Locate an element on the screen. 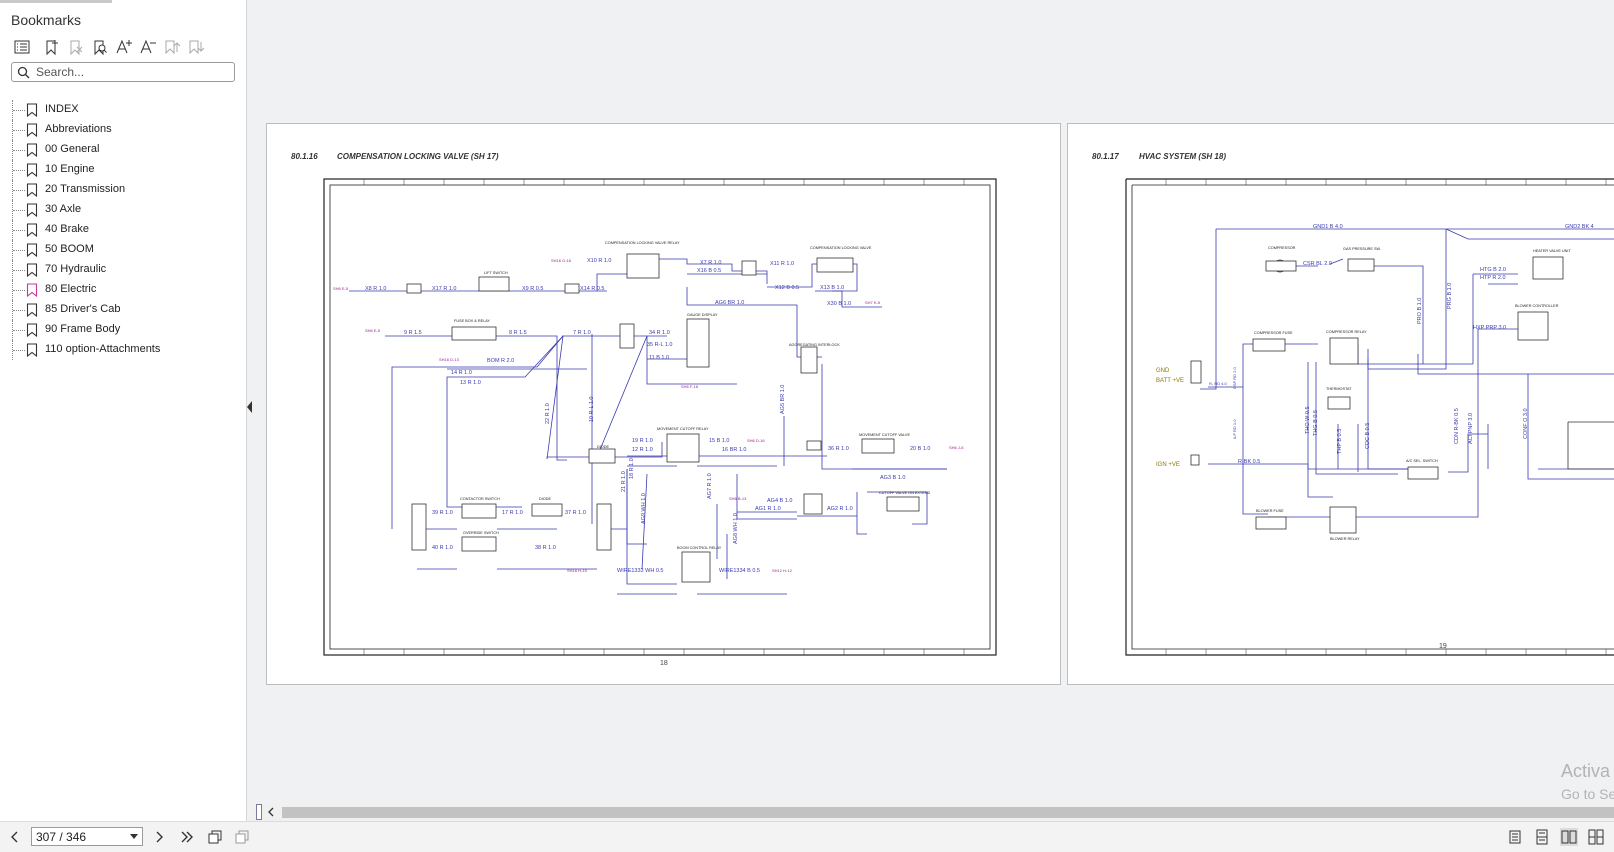 The image size is (1614, 852). bookmark-label: 110 option-Attachments is located at coordinates (103, 349).